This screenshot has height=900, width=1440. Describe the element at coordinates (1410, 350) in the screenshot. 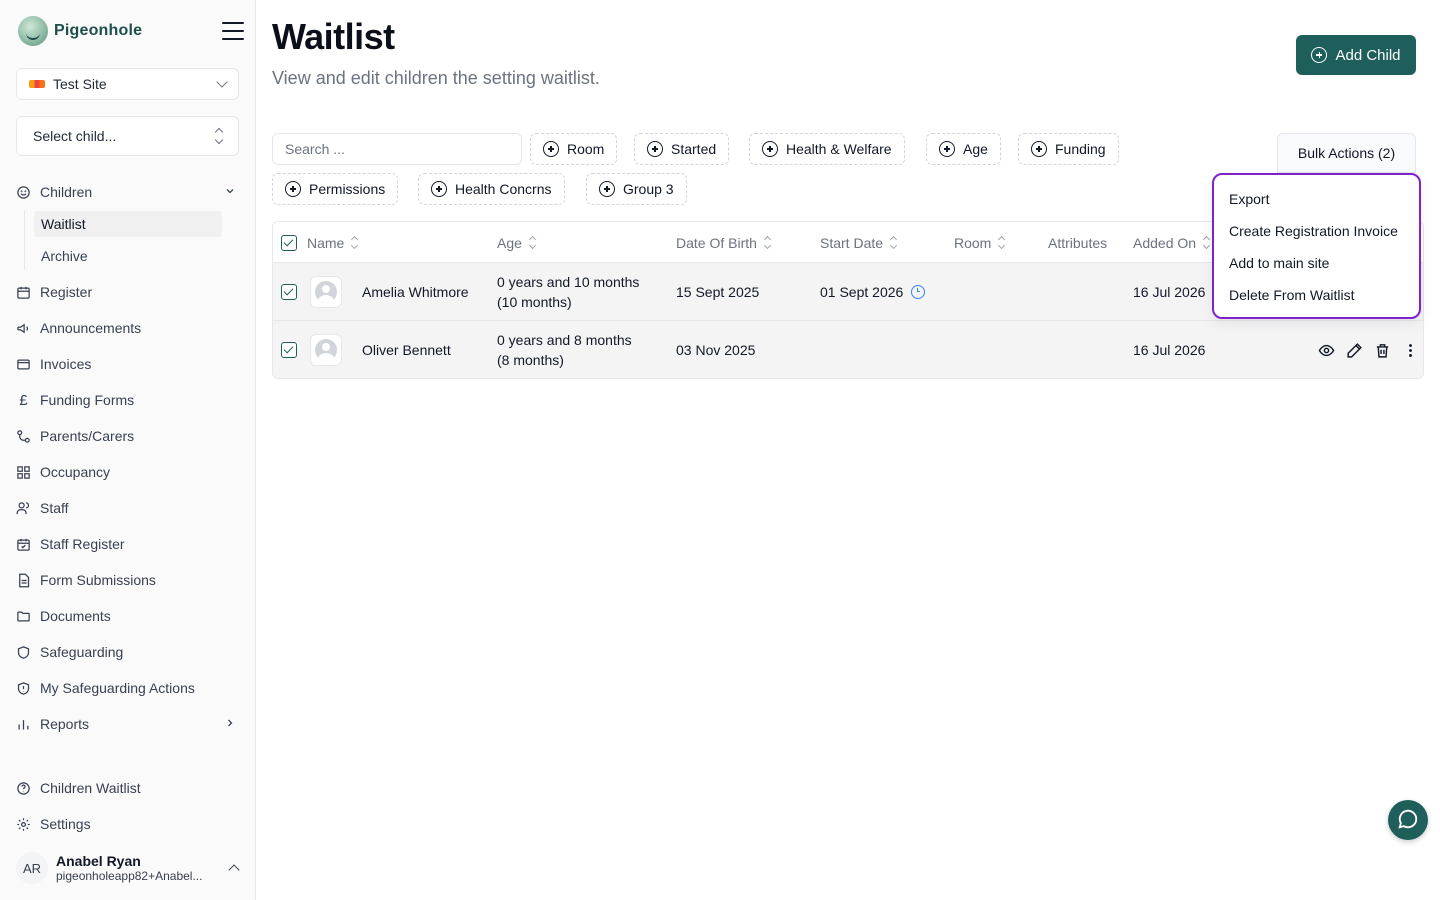

I see `more-vertical-icon` at that location.